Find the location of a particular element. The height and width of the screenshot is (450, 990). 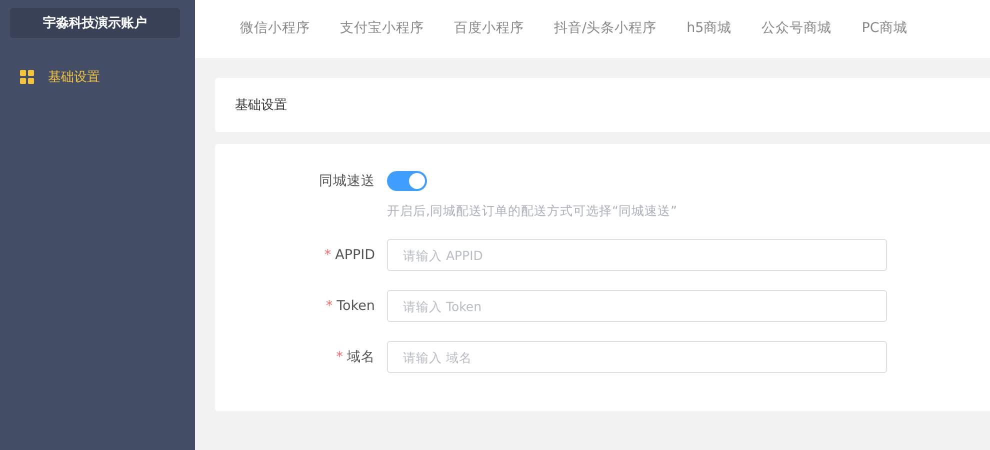

tab: 抖音/头条小程序 is located at coordinates (605, 29).